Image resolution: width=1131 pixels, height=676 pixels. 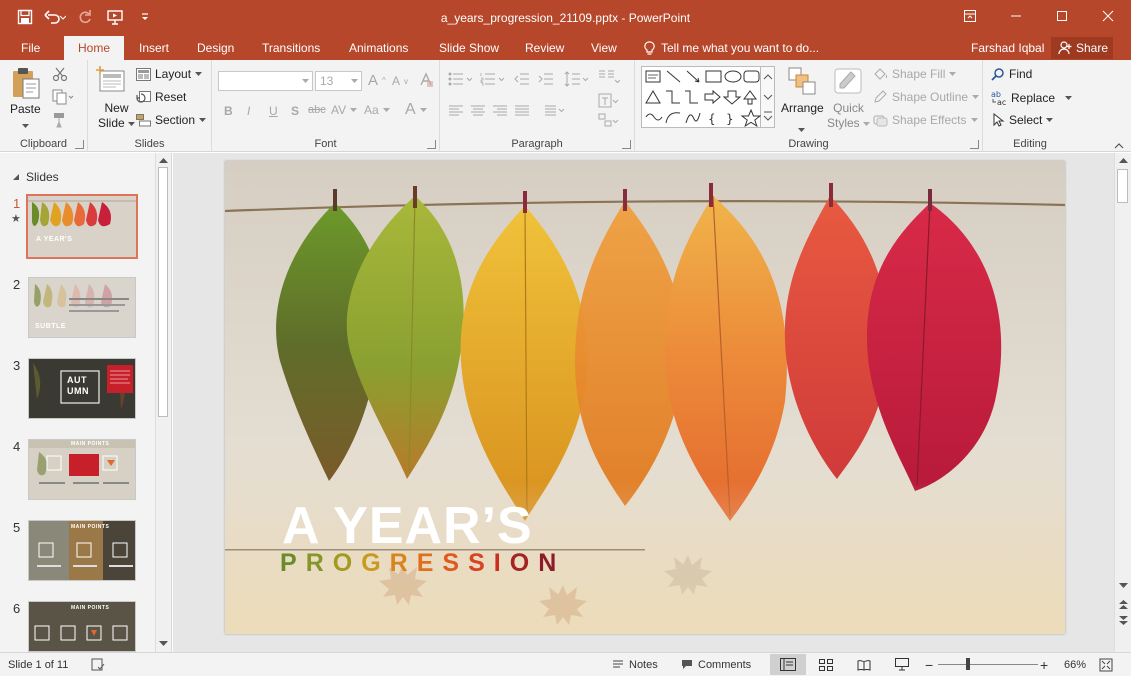 I want to click on shapes-gallery-scroll, so click(x=768, y=97).